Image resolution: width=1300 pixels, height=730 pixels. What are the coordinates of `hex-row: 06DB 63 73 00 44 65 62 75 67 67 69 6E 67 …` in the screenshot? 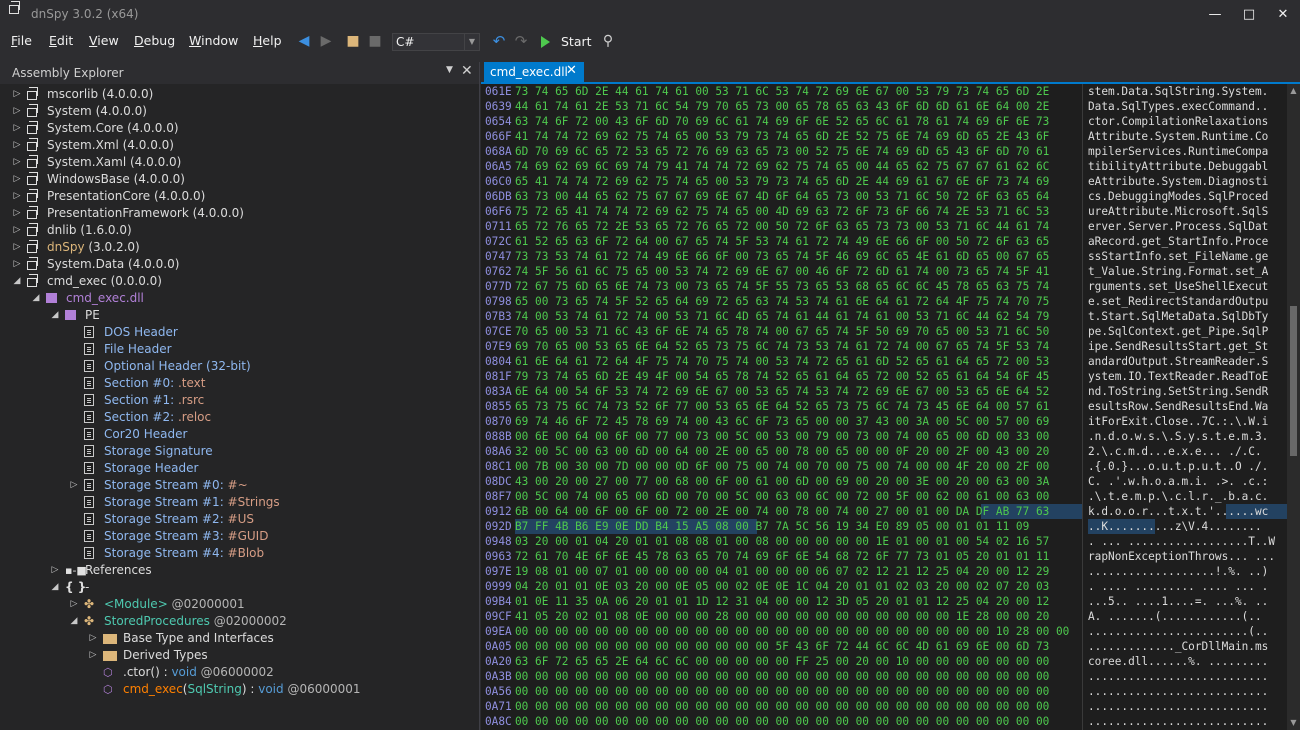 It's located at (884, 196).